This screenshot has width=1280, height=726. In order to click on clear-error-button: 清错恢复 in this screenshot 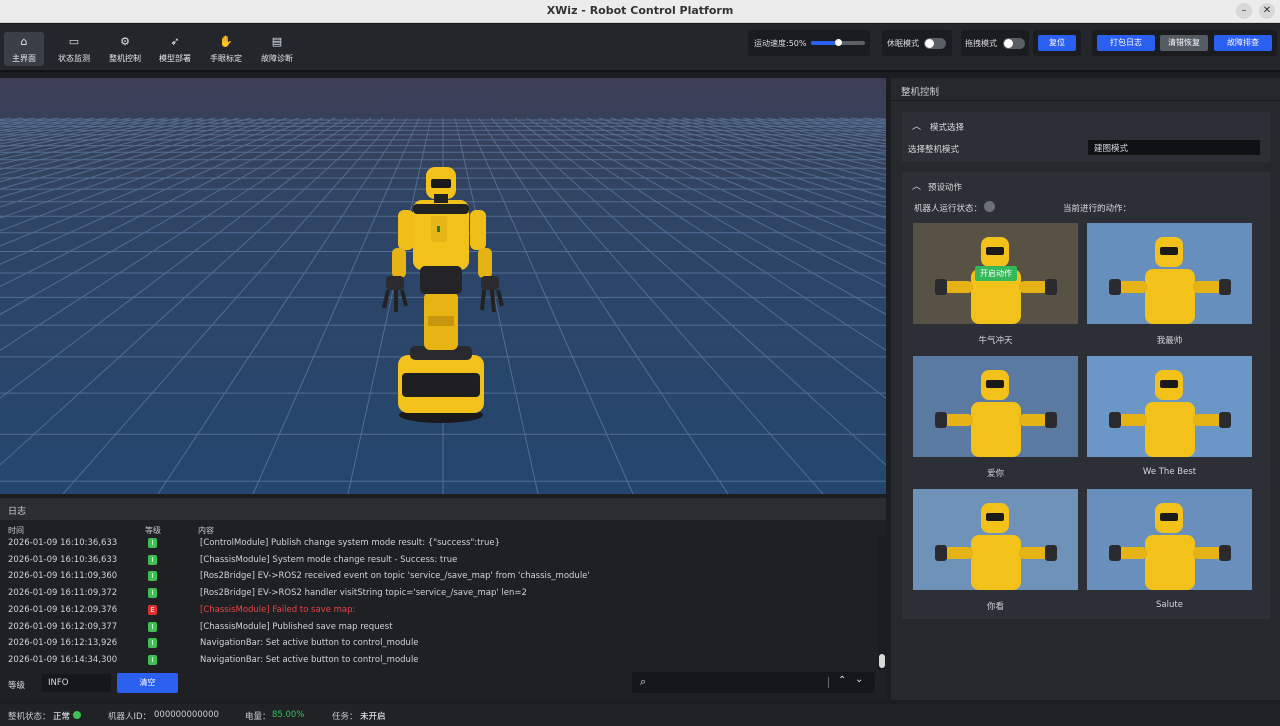, I will do `click(1184, 43)`.